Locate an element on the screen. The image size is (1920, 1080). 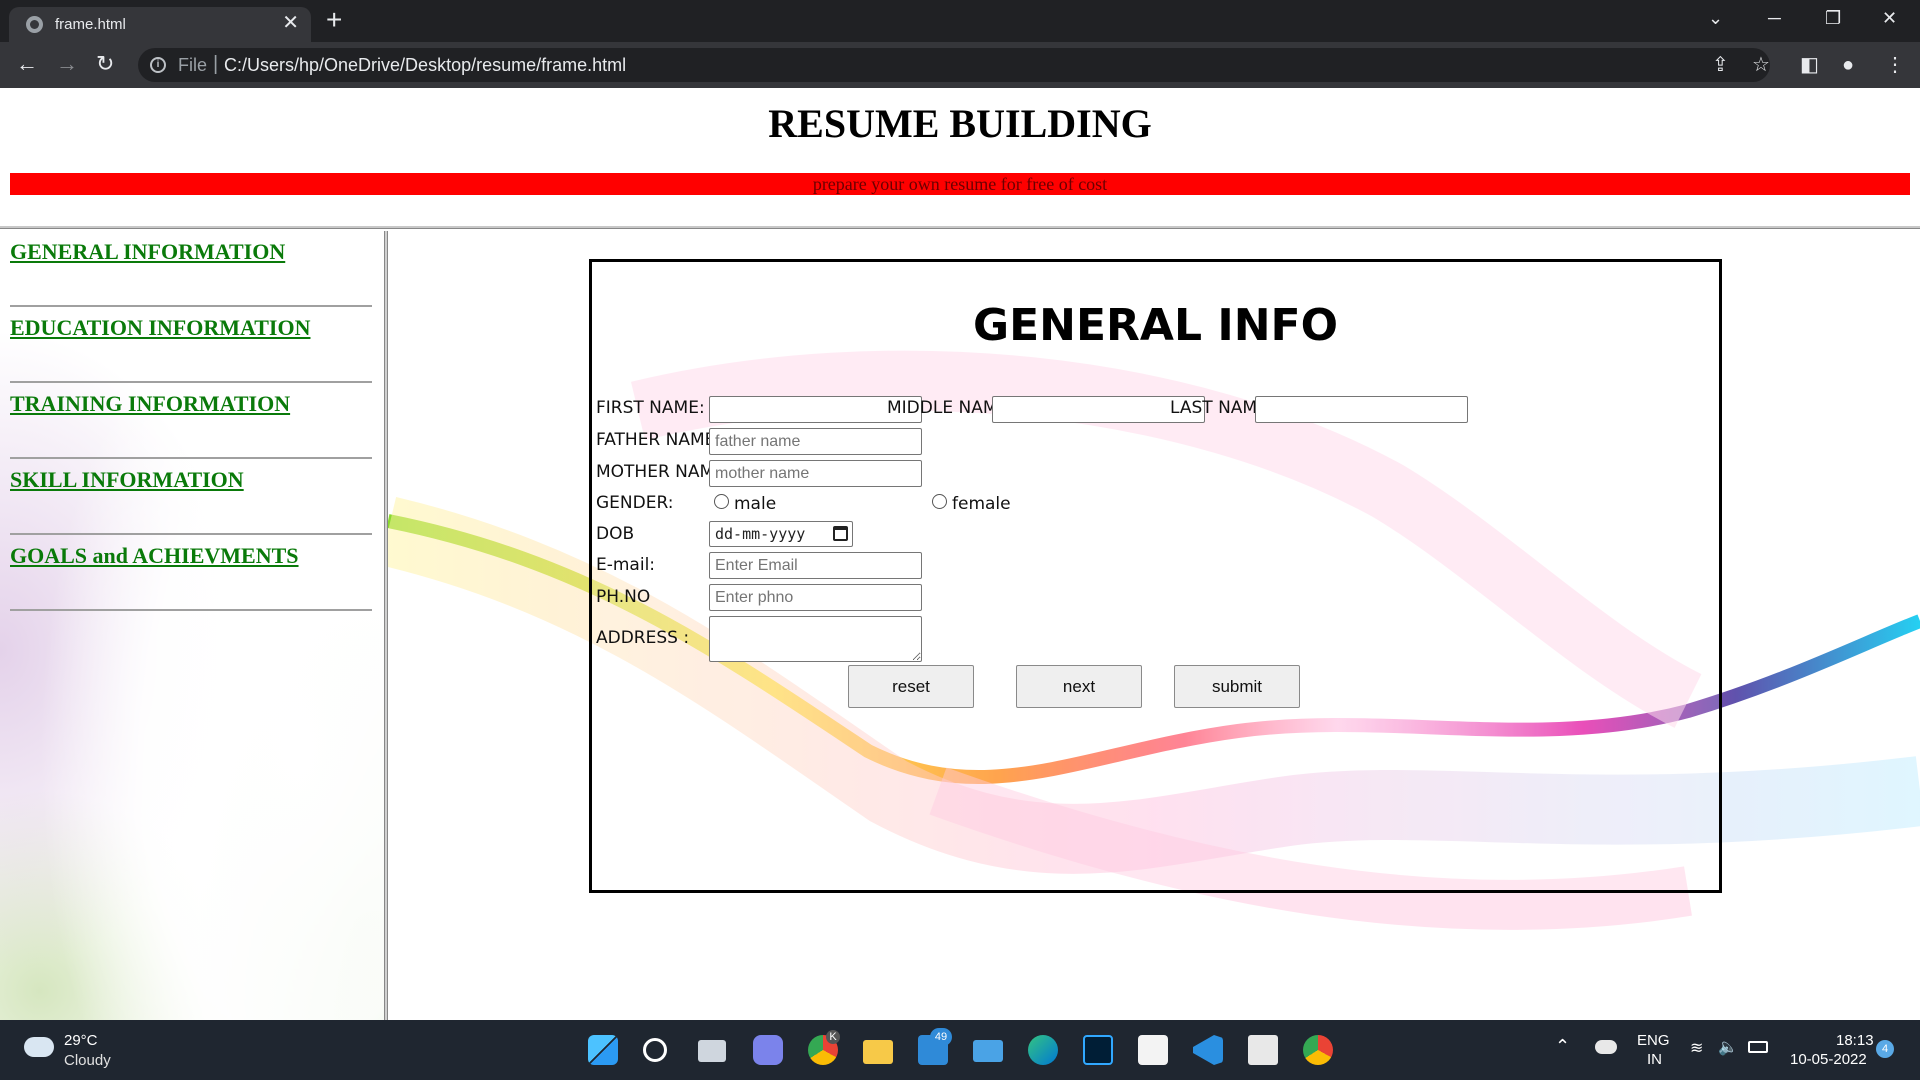
address-textarea is located at coordinates (815, 639).